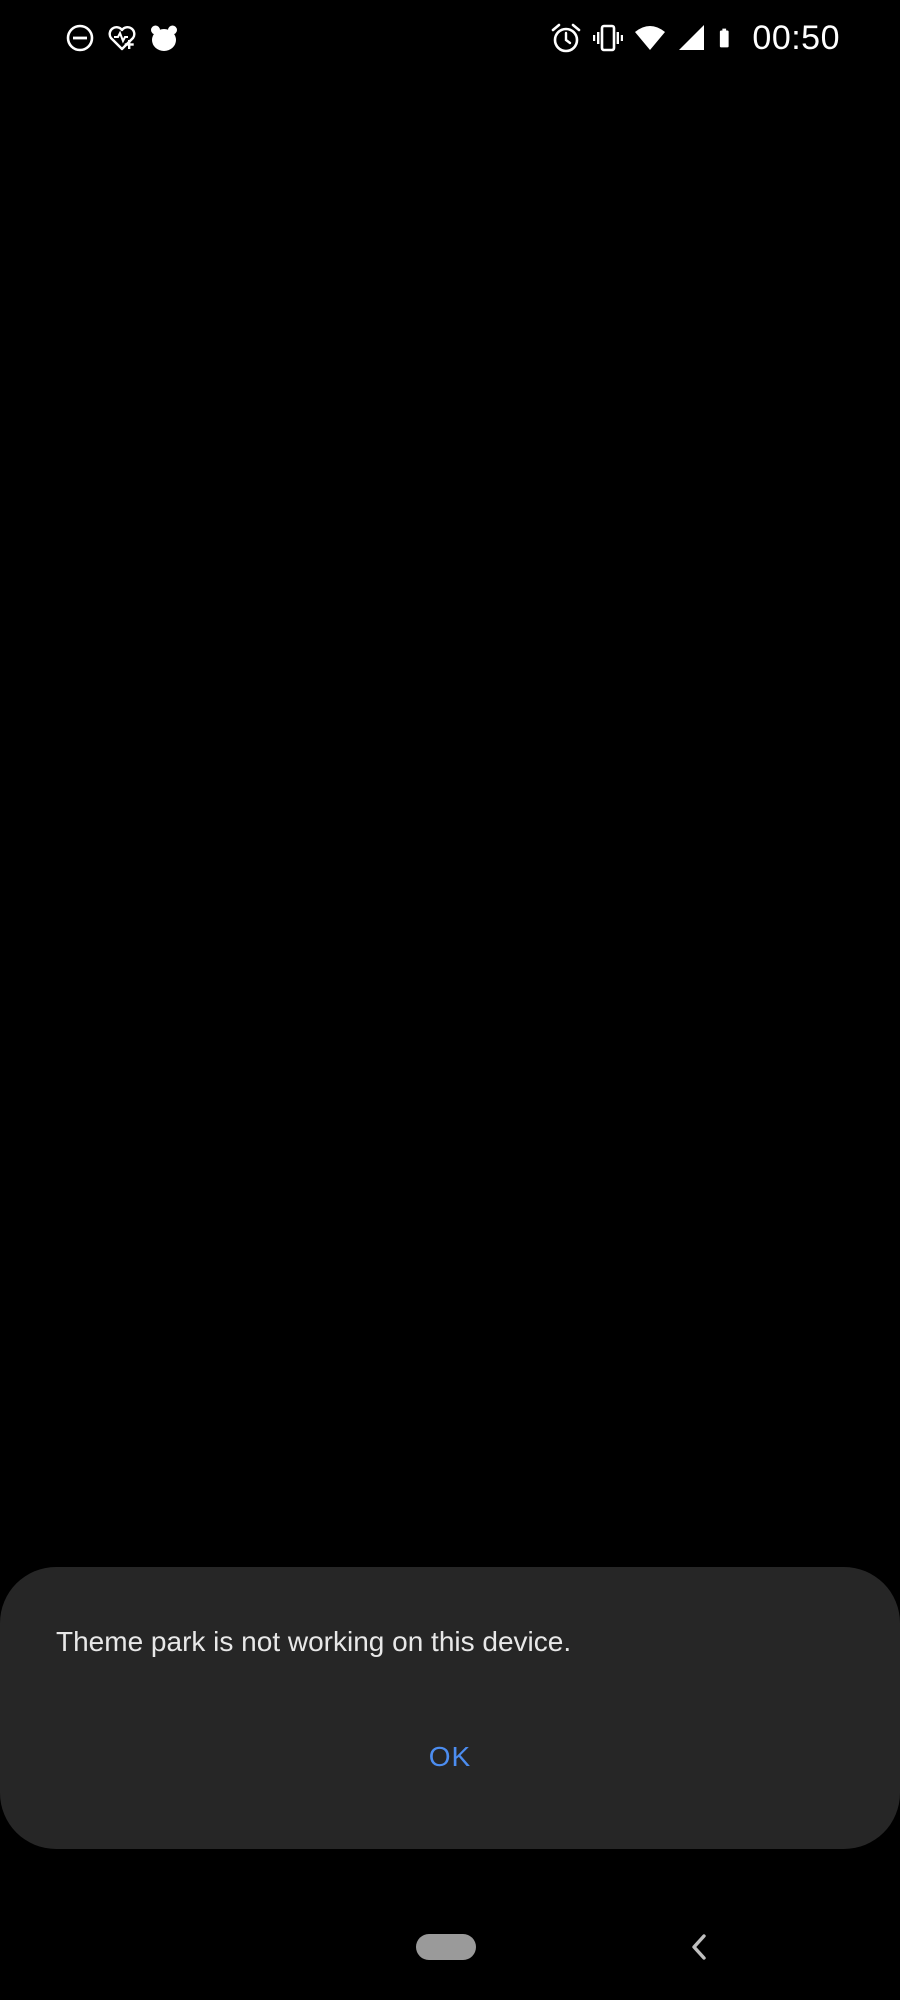 The width and height of the screenshot is (900, 2000). I want to click on back-chevron-icon, so click(699, 1947).